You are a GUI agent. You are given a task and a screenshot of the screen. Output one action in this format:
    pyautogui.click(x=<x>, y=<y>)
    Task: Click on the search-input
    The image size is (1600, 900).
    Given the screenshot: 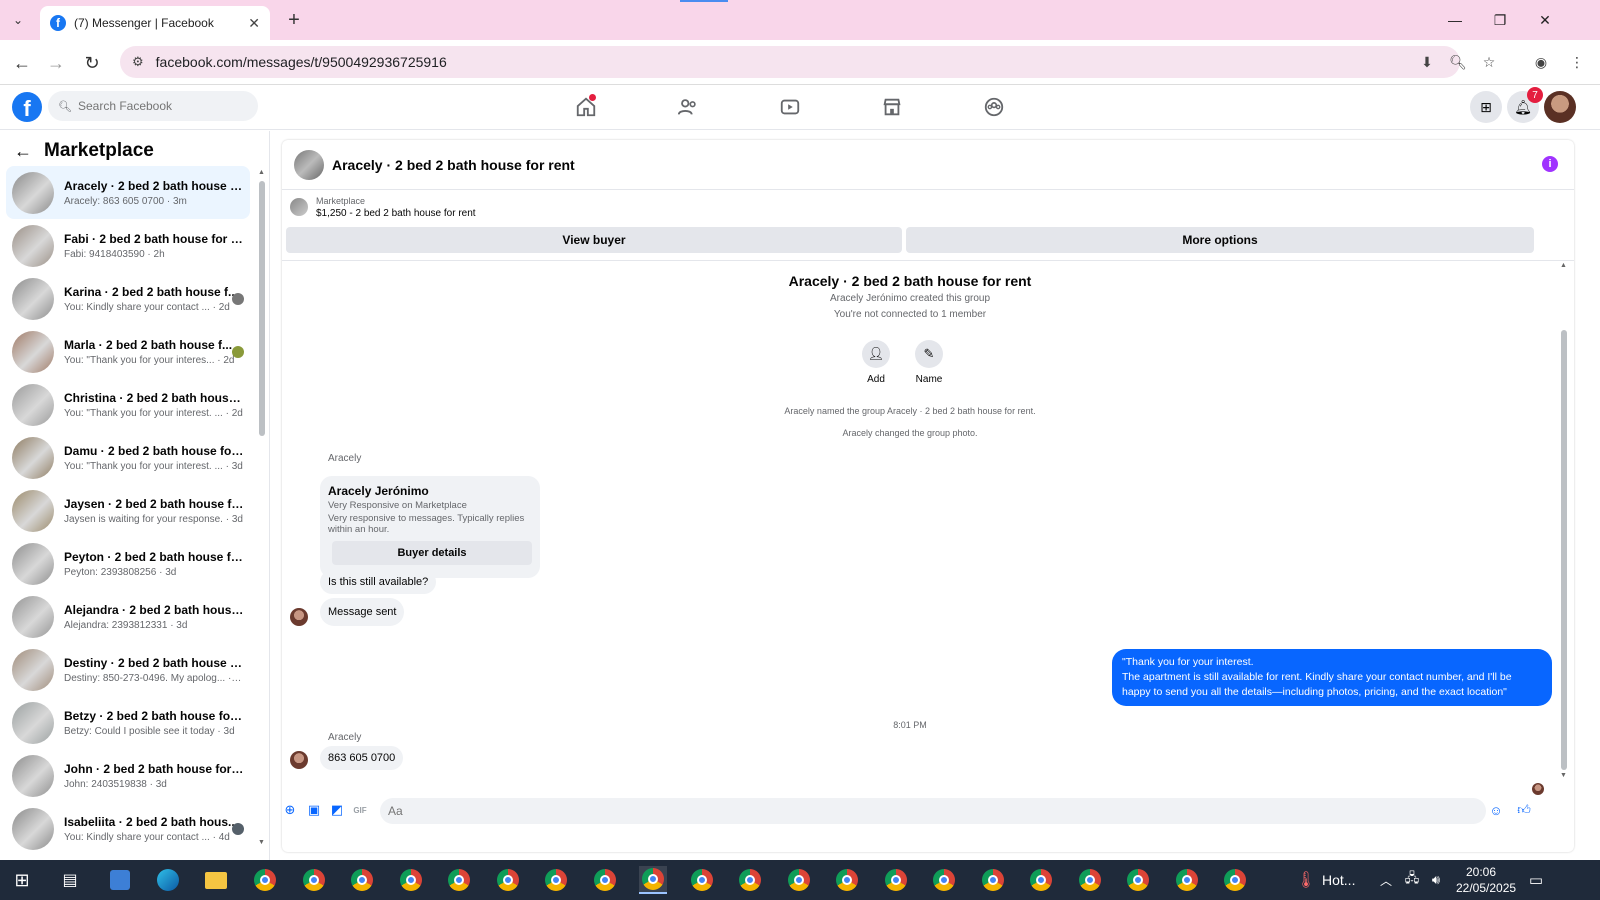 What is the action you would take?
    pyautogui.click(x=162, y=106)
    